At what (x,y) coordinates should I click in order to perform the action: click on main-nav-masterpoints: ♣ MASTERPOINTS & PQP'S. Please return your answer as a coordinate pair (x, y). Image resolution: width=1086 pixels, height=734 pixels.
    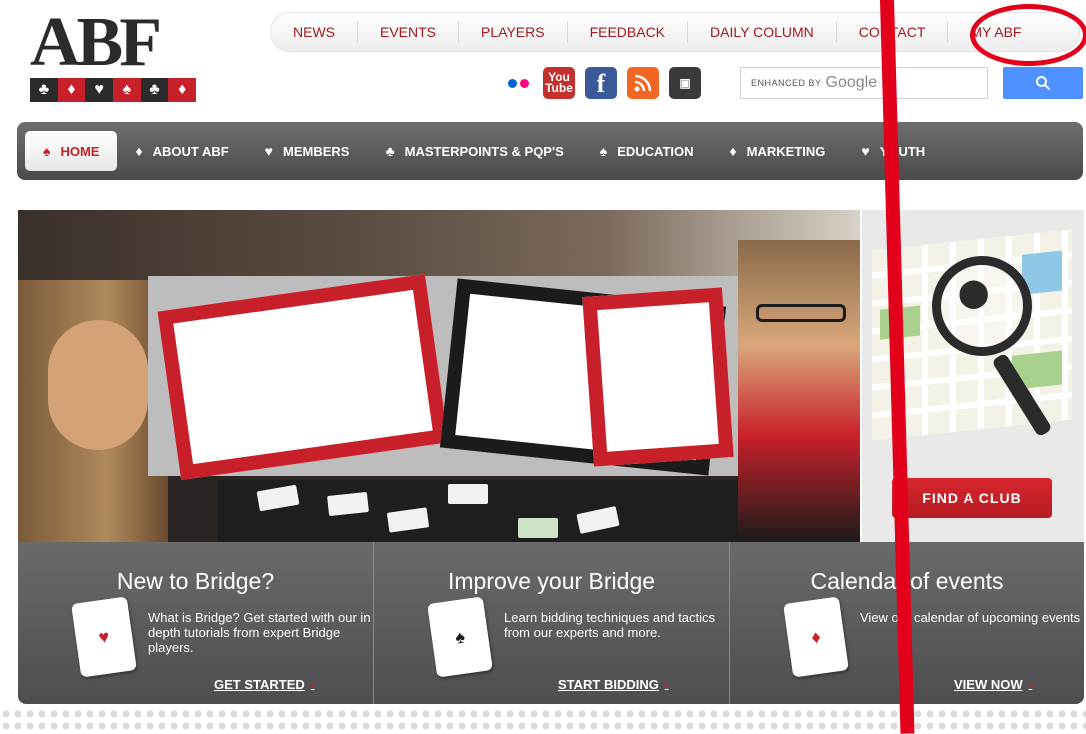
    Looking at the image, I should click on (474, 151).